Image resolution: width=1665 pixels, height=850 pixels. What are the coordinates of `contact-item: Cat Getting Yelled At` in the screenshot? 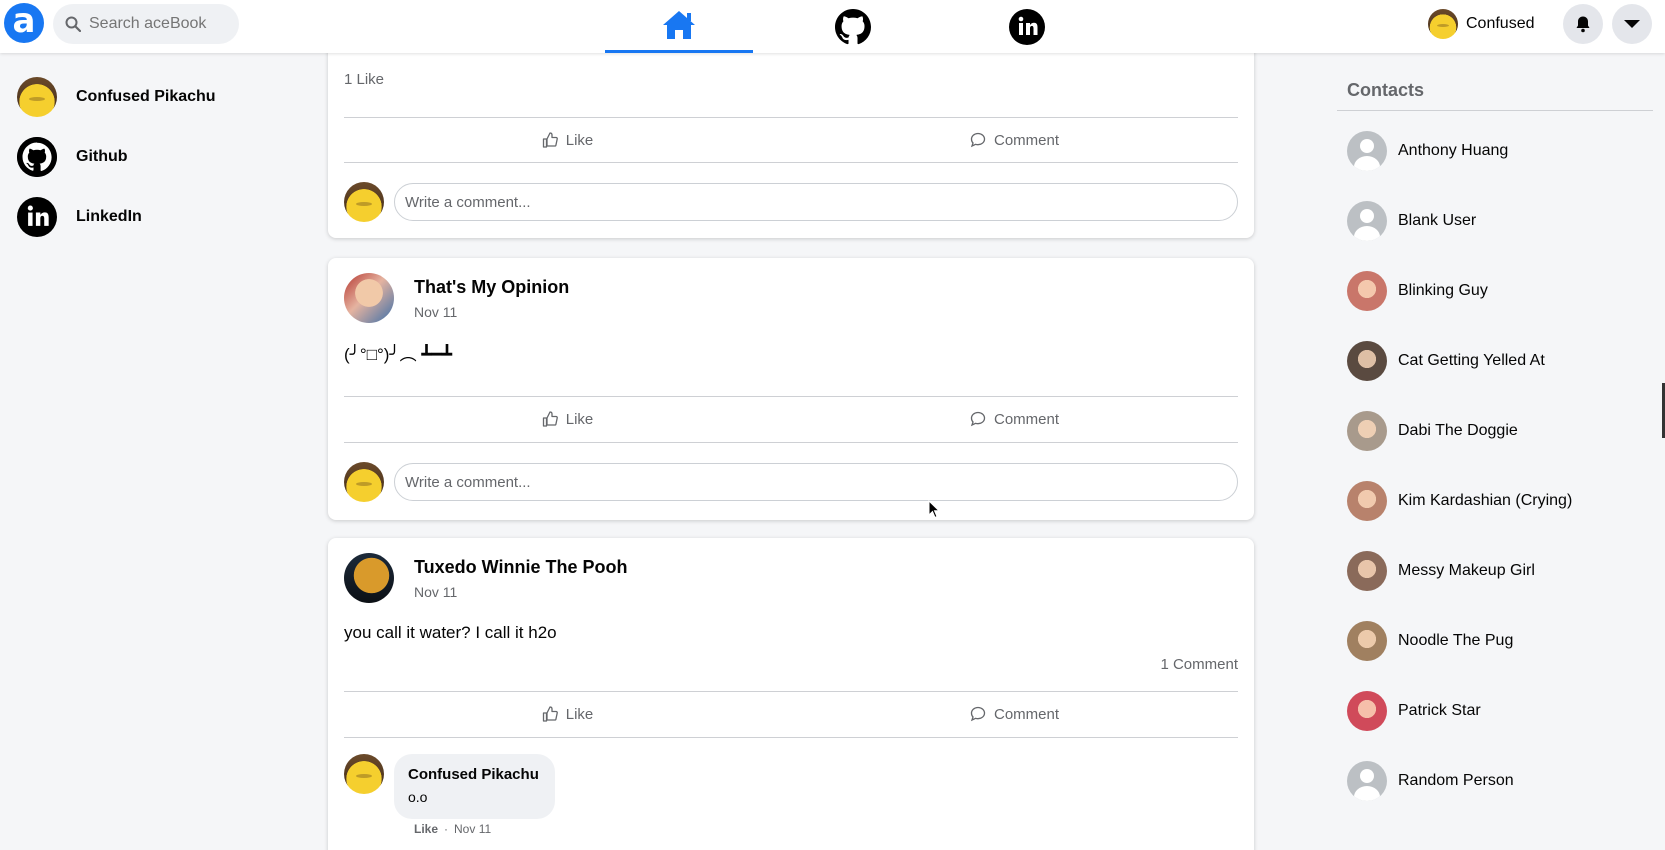 It's located at (1446, 361).